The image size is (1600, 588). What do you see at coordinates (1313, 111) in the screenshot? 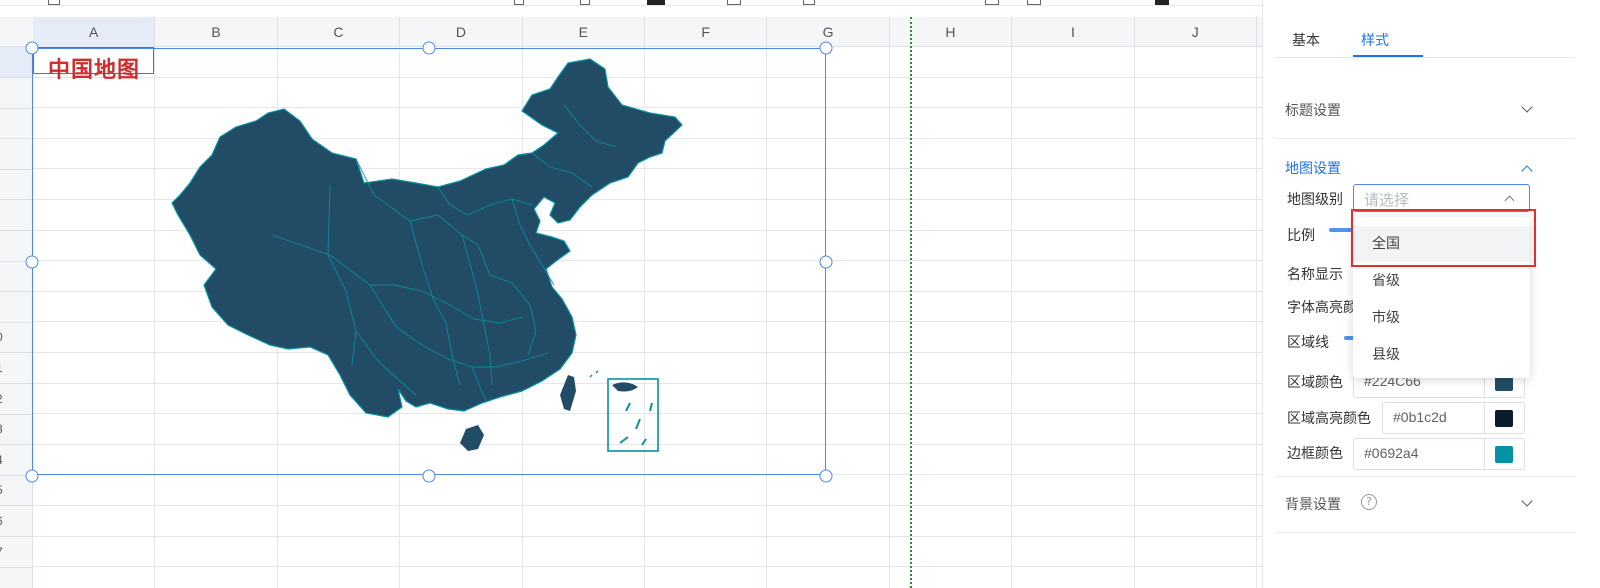
I see `title-settings-heading: 标题设置` at bounding box center [1313, 111].